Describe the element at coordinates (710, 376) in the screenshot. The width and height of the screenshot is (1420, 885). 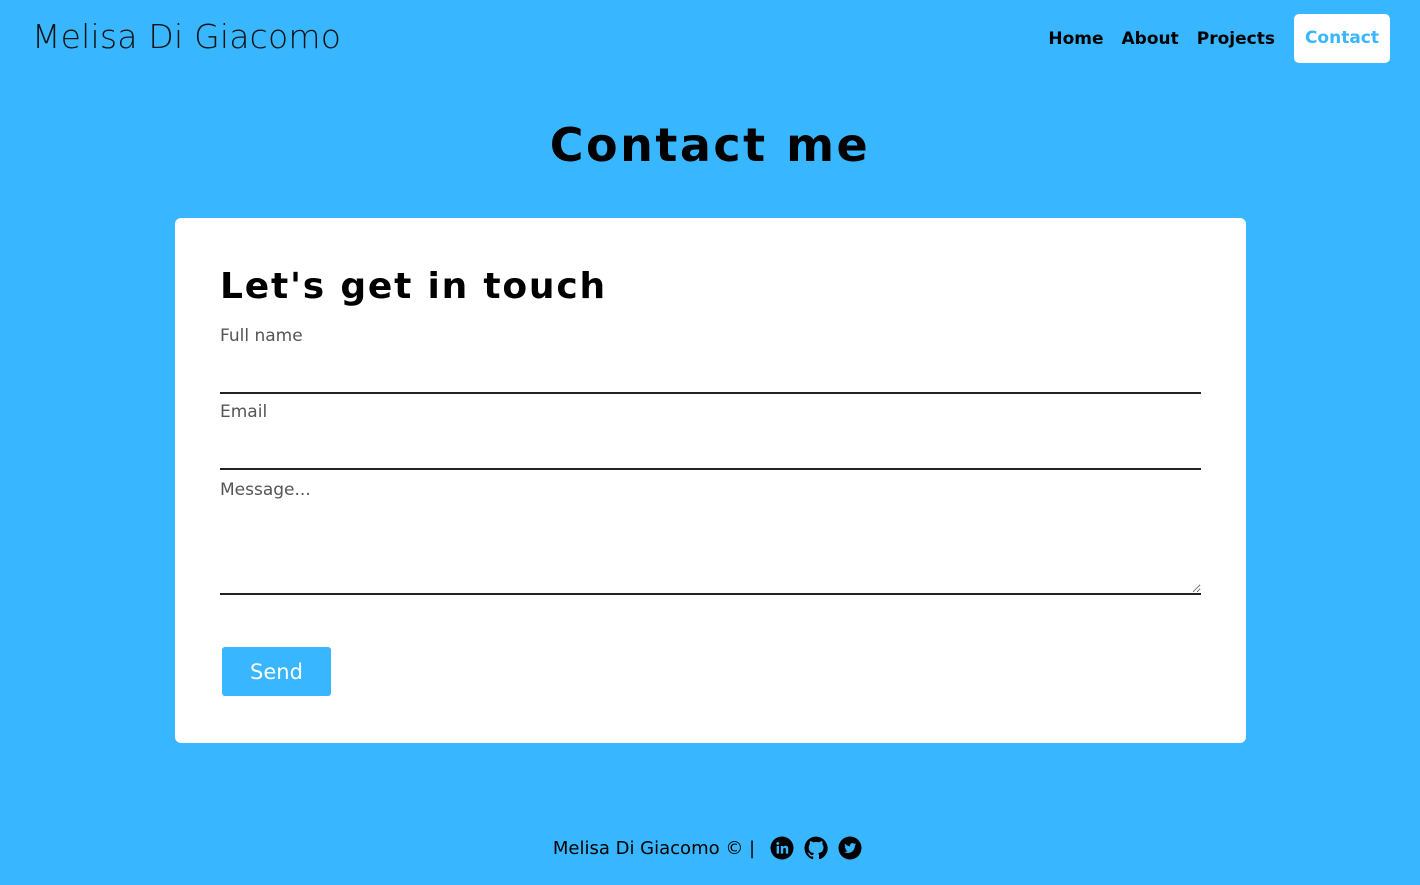
I see `full-name-input` at that location.